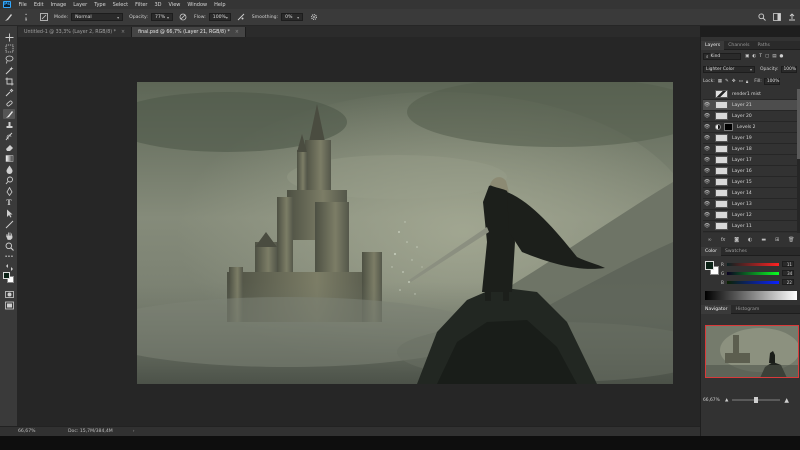 This screenshot has height=450, width=800. I want to click on grayscale-ramp, so click(751, 295).